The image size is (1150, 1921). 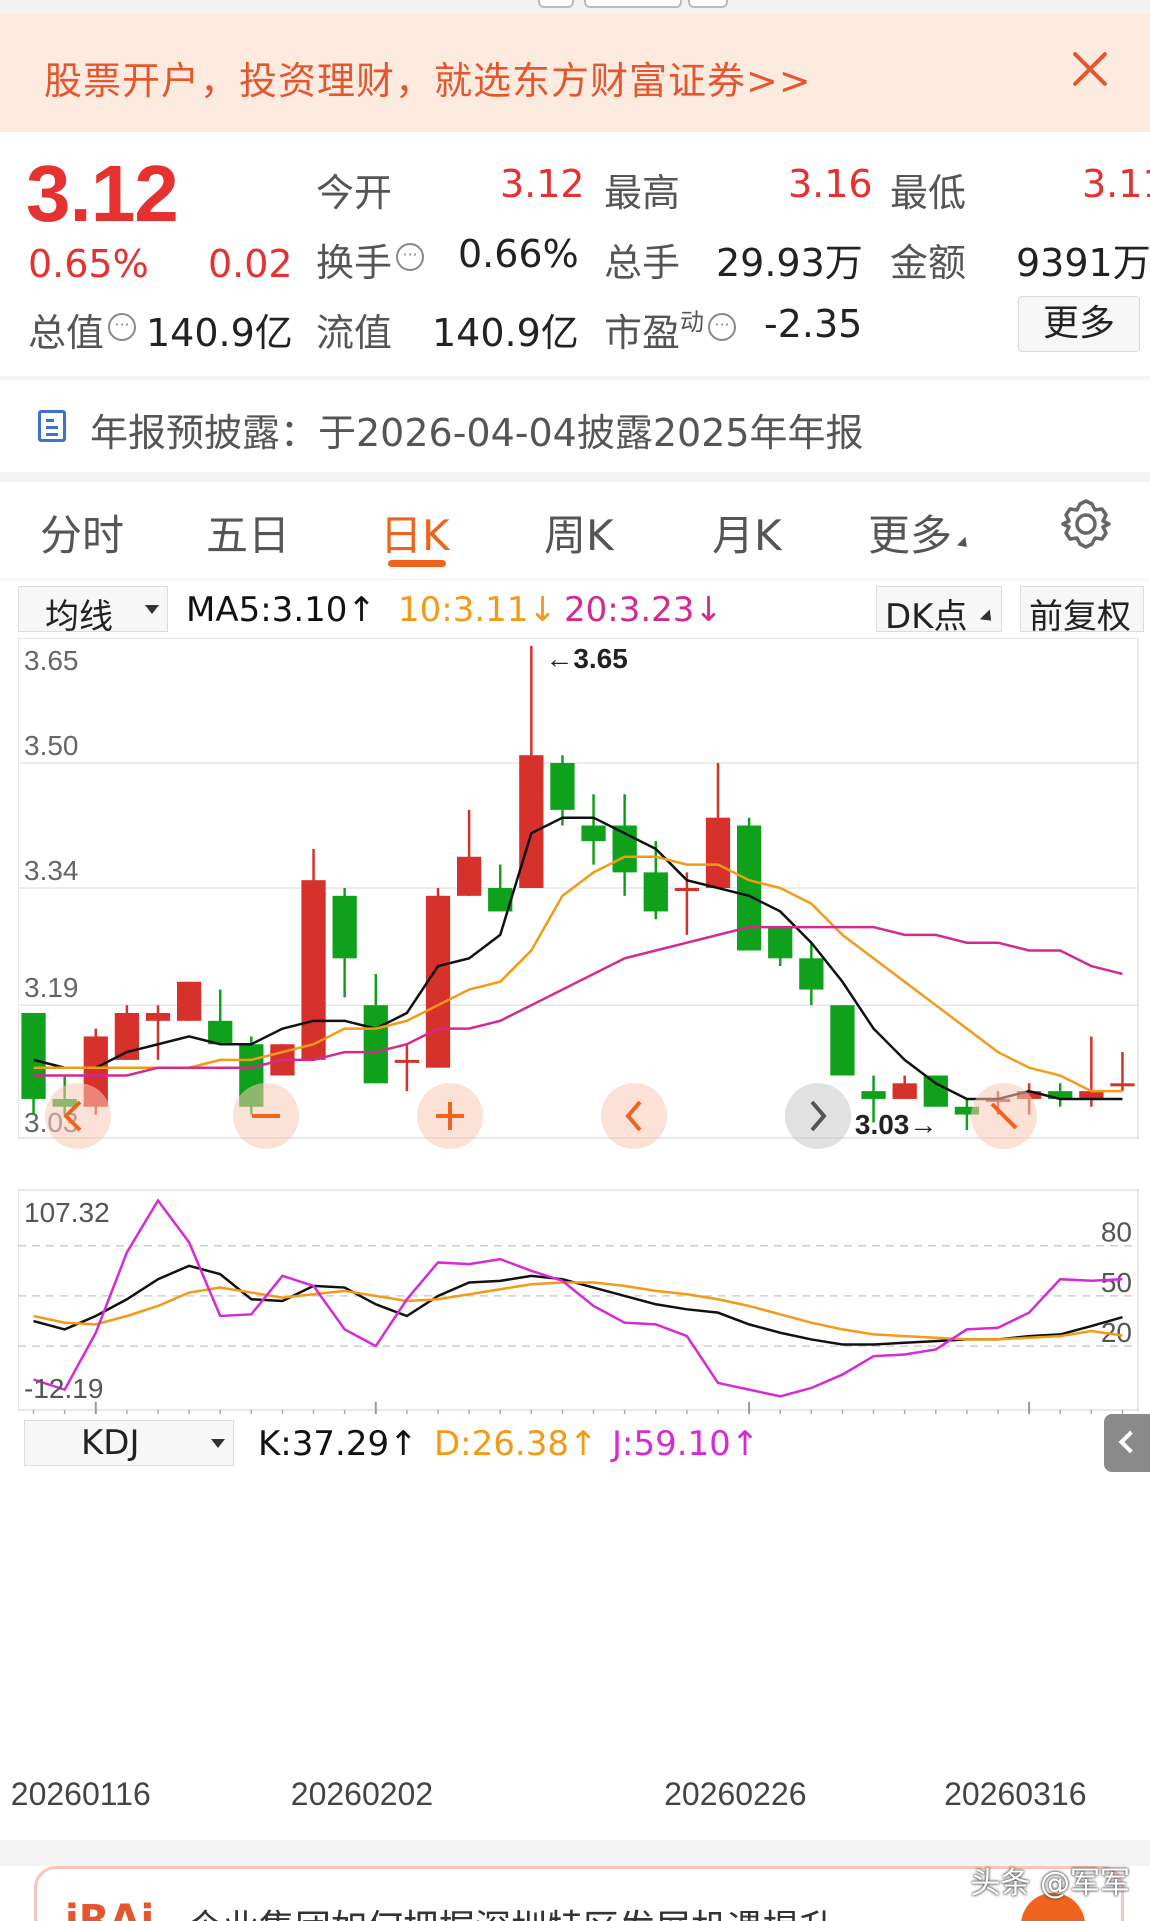 I want to click on prev-icon, so click(x=634, y=1116).